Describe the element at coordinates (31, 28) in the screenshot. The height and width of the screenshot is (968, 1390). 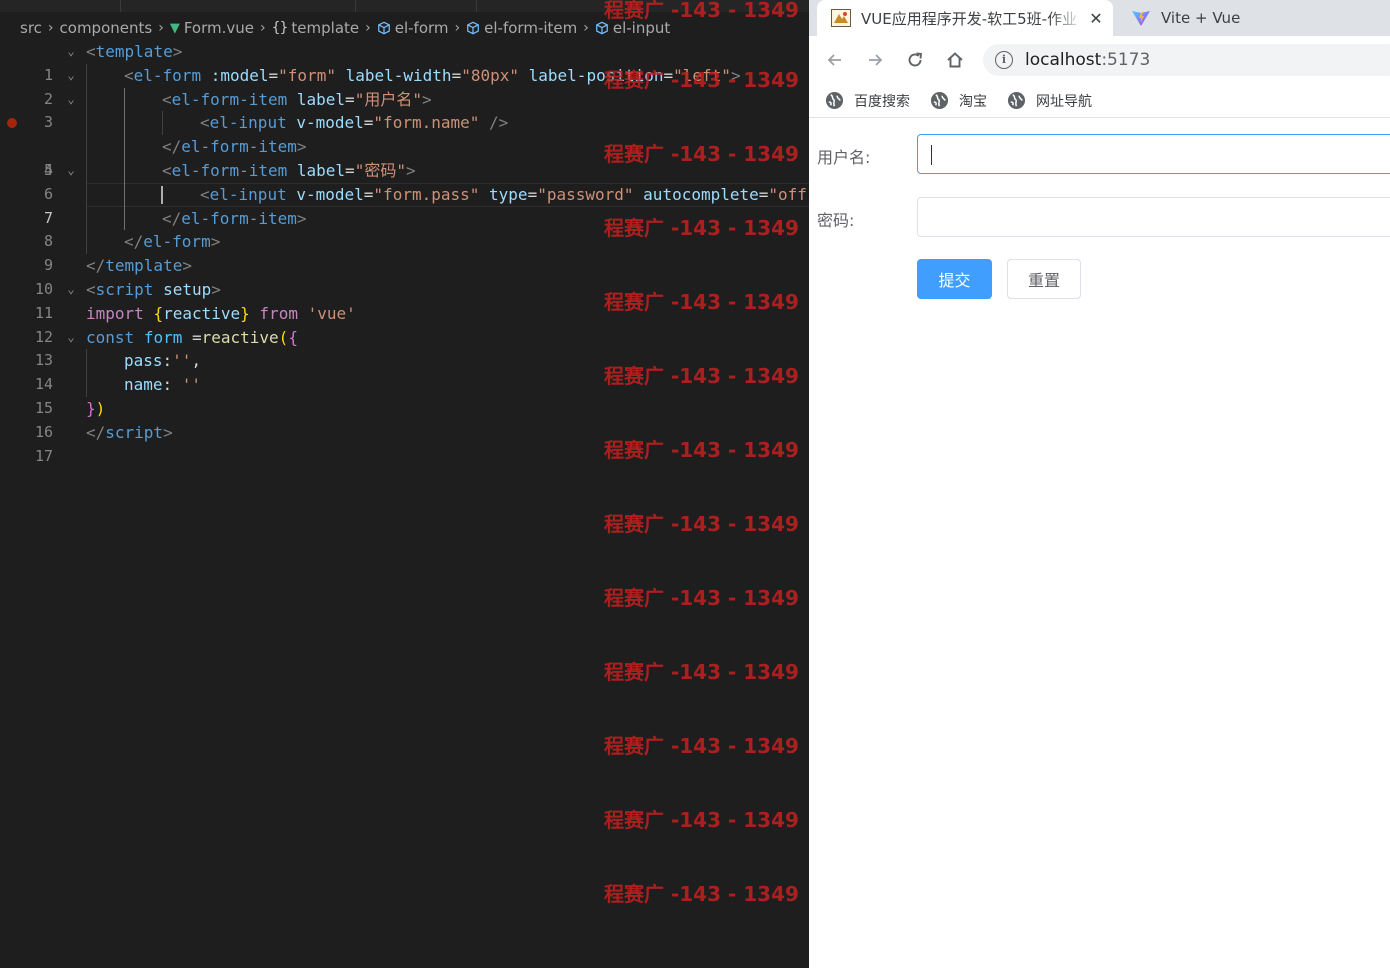
I see `breadcrumb-item-src: src` at that location.